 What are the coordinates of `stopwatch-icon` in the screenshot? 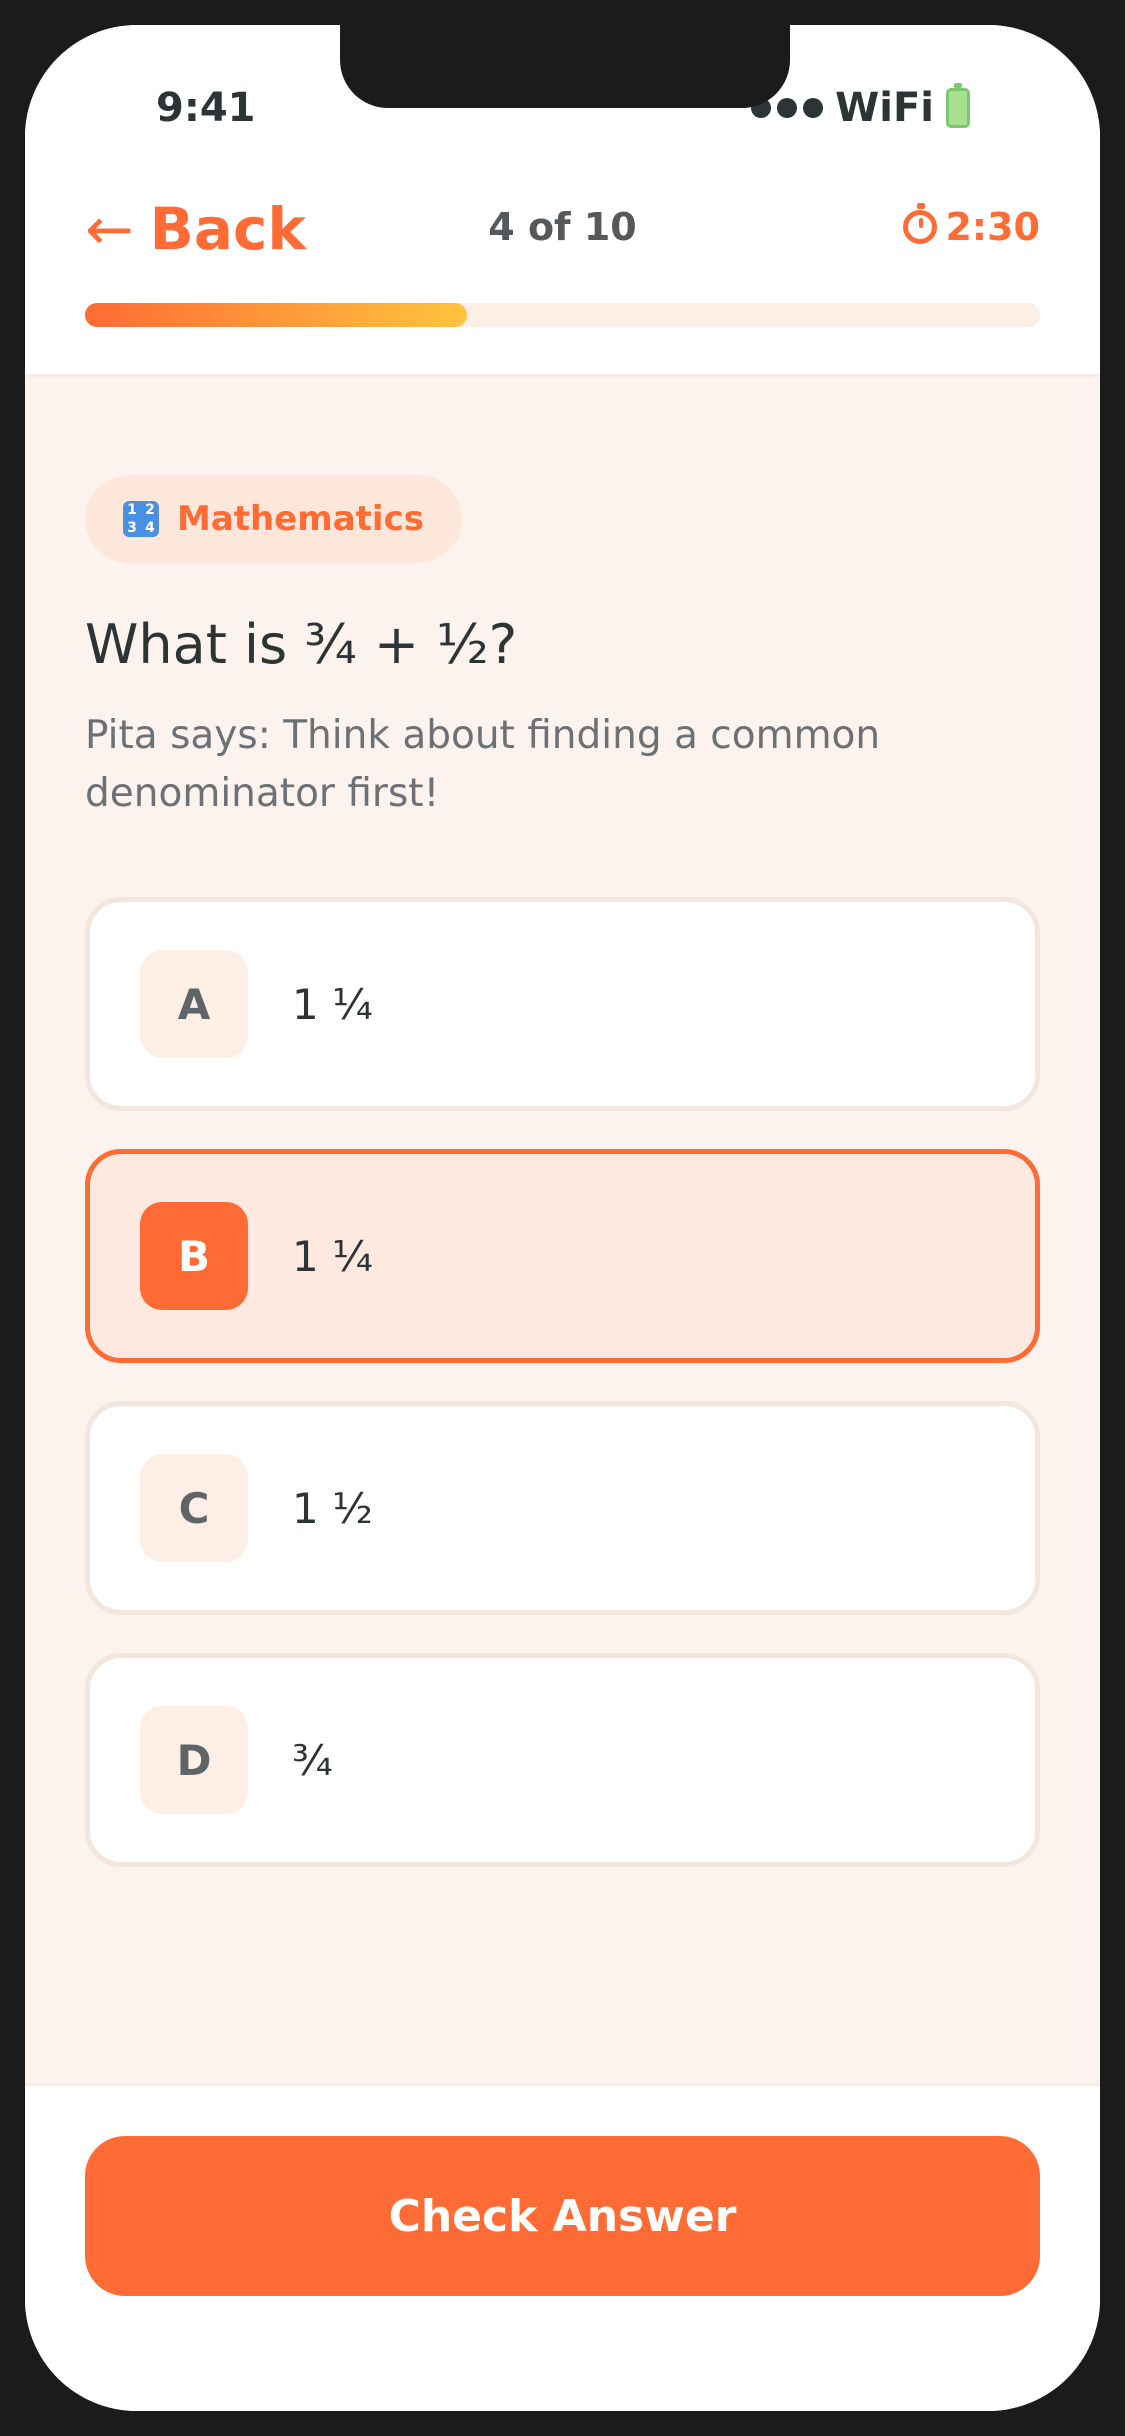 It's located at (920, 223).